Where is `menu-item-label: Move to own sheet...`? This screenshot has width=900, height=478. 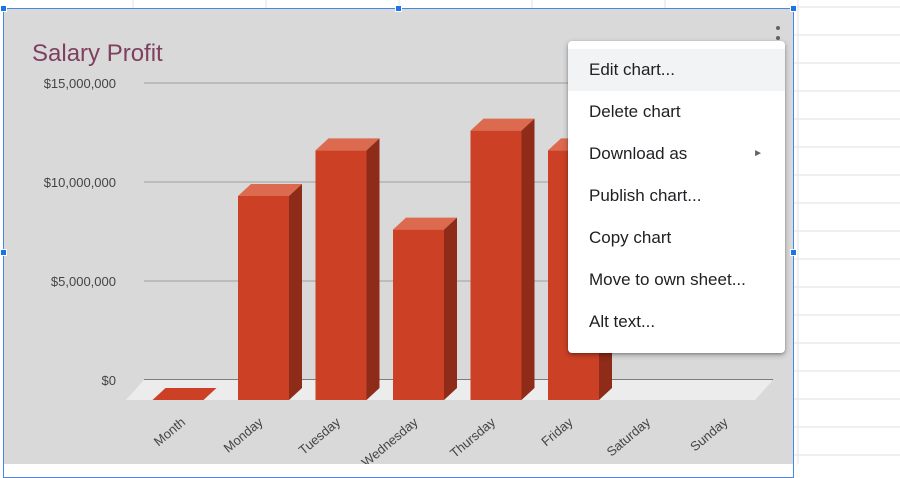 menu-item-label: Move to own sheet... is located at coordinates (667, 279).